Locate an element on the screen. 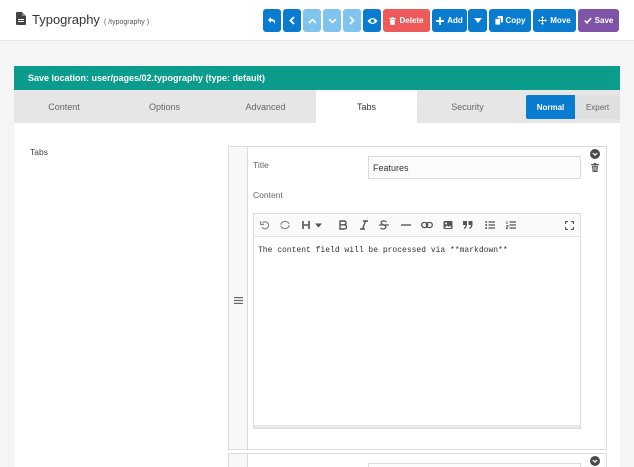 The image size is (634, 467). save-button: Save is located at coordinates (598, 20).